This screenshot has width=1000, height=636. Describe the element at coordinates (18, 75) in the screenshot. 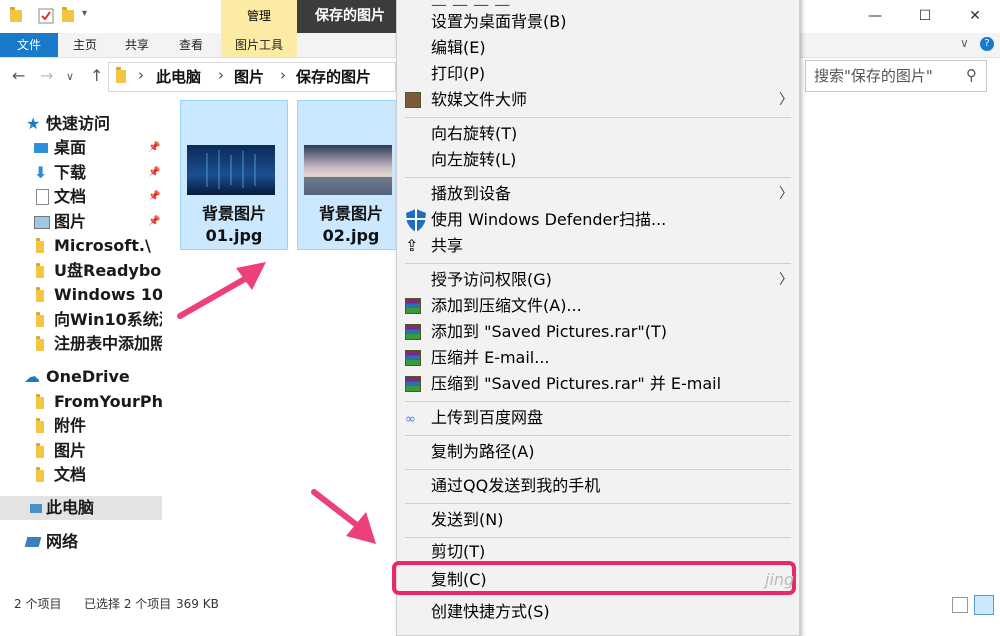

I see `back-arrow-icon: ←` at that location.